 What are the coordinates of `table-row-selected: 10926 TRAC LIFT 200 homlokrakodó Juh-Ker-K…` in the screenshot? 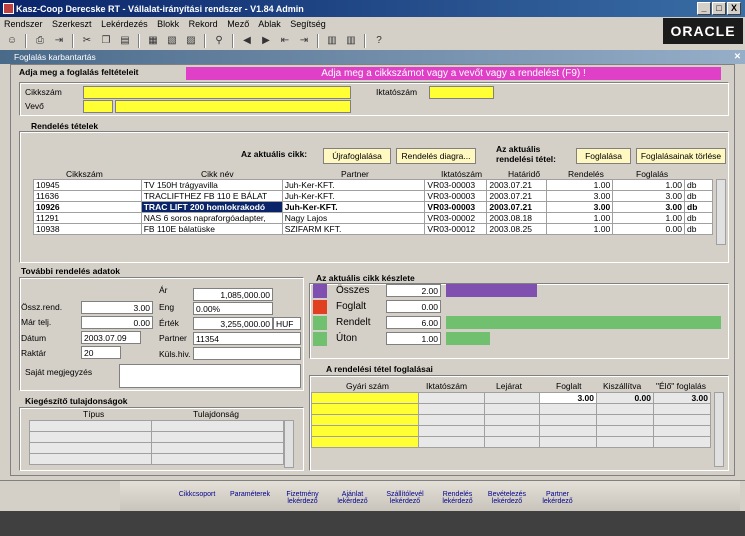 It's located at (373, 207).